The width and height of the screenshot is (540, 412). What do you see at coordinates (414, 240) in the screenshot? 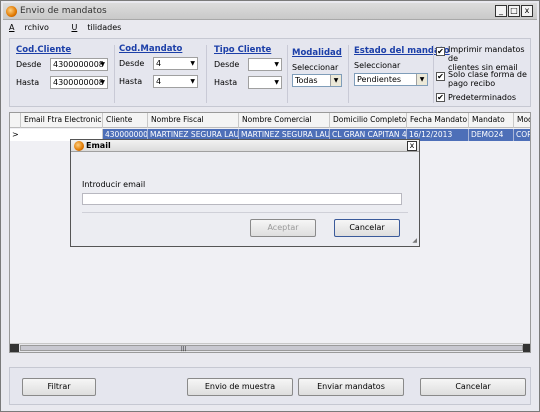
I see `resize-grip-icon: ◢` at bounding box center [414, 240].